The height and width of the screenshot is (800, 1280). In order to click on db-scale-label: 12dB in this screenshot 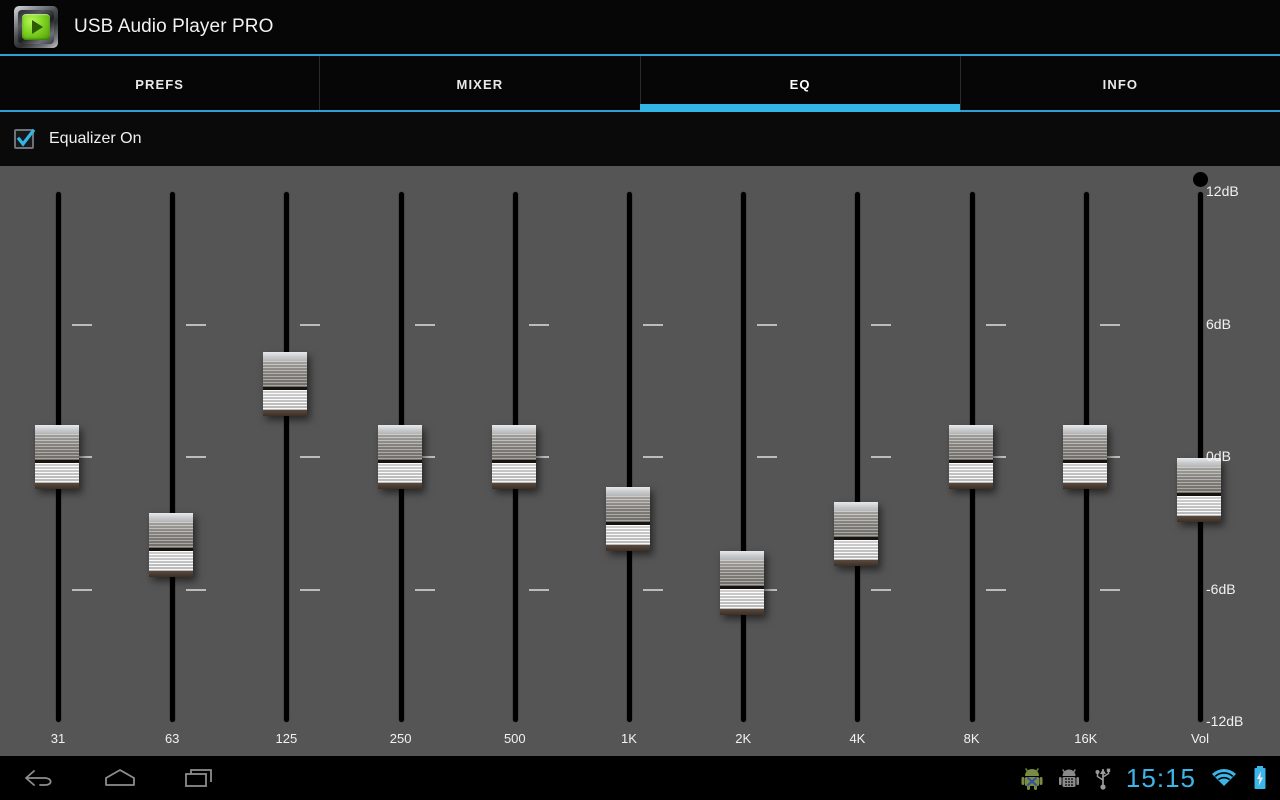, I will do `click(1222, 191)`.